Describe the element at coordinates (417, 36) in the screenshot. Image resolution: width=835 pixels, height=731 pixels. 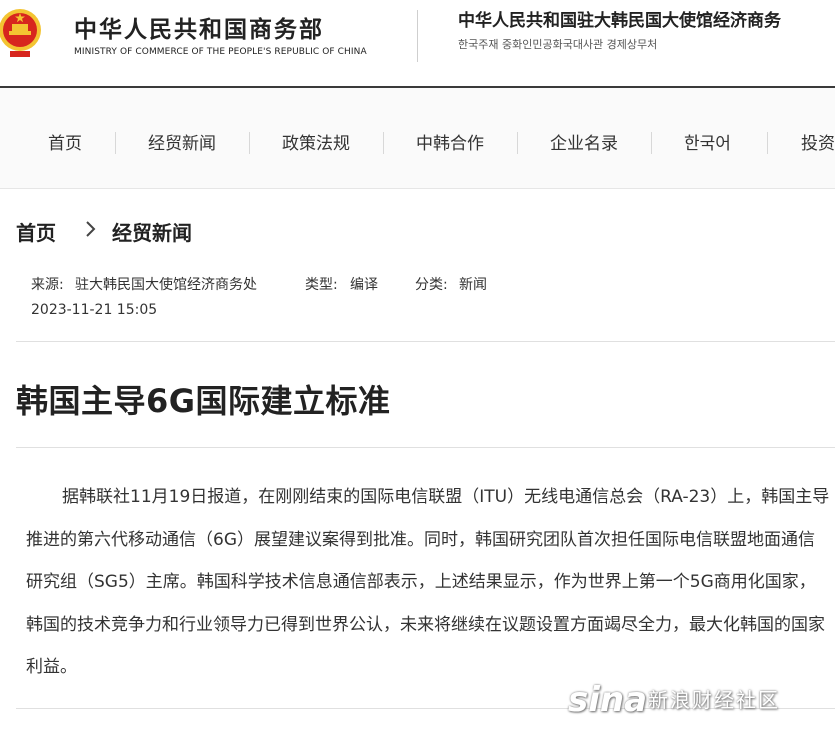
I see `header-divider` at that location.